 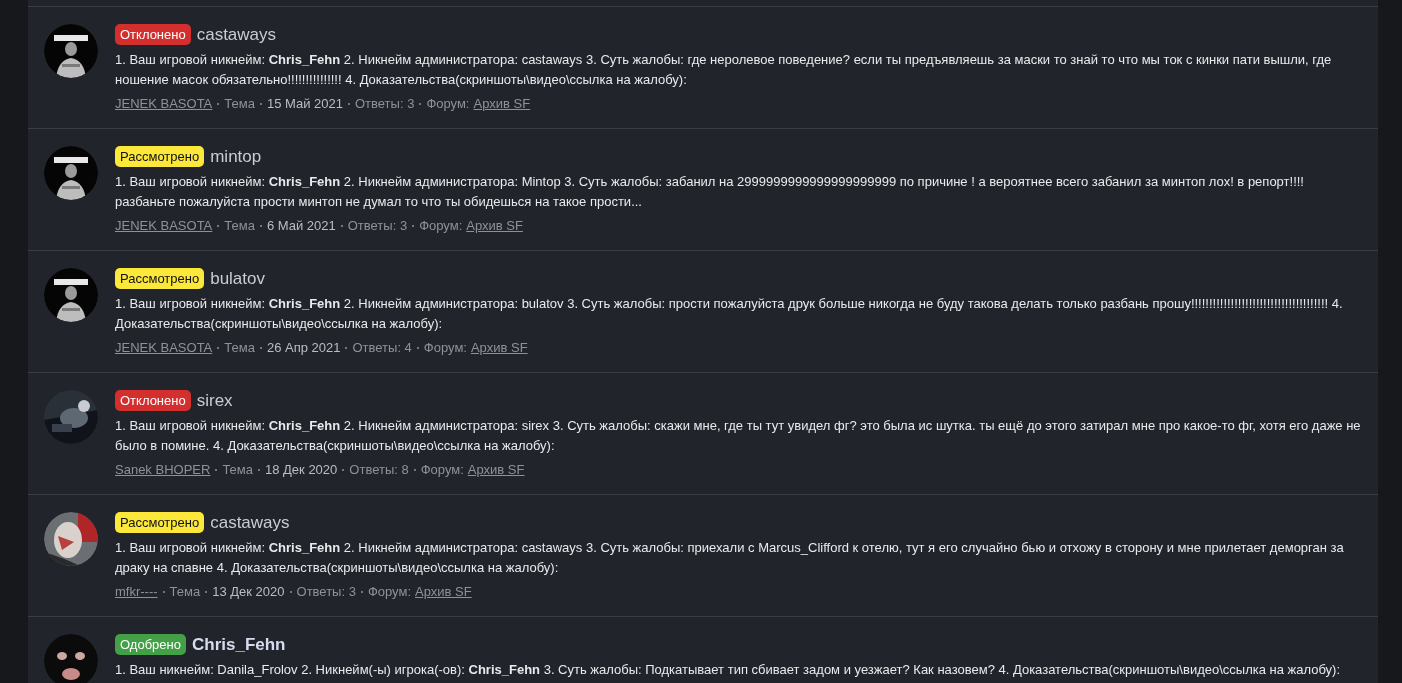 What do you see at coordinates (382, 348) in the screenshot?
I see `reply-count: Ответы: 4` at bounding box center [382, 348].